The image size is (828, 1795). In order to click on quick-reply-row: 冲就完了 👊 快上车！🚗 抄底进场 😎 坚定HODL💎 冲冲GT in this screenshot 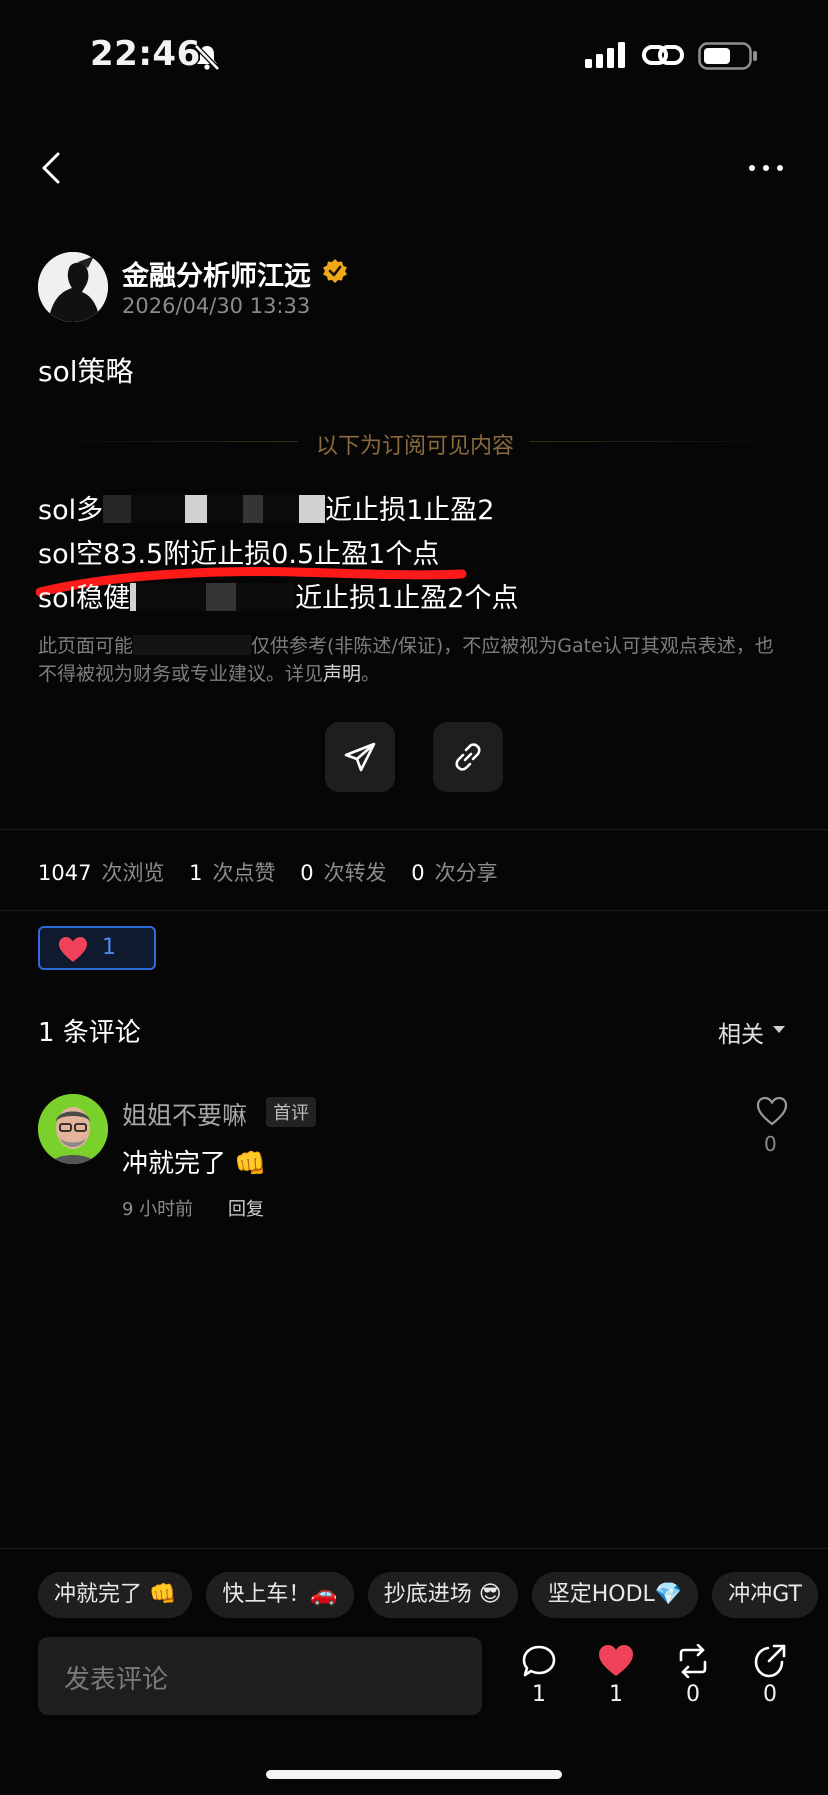, I will do `click(433, 1595)`.